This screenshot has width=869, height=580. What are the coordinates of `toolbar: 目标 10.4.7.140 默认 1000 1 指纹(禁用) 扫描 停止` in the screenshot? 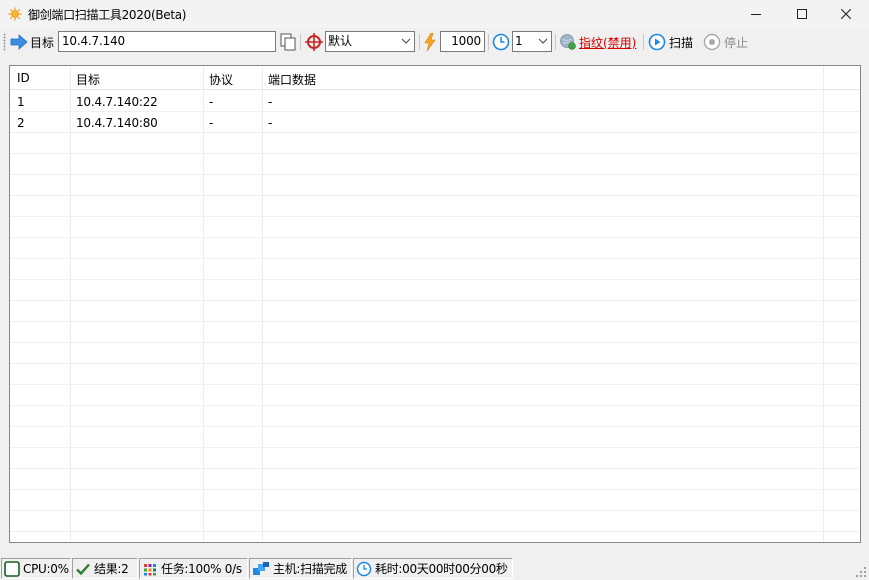 It's located at (434, 42).